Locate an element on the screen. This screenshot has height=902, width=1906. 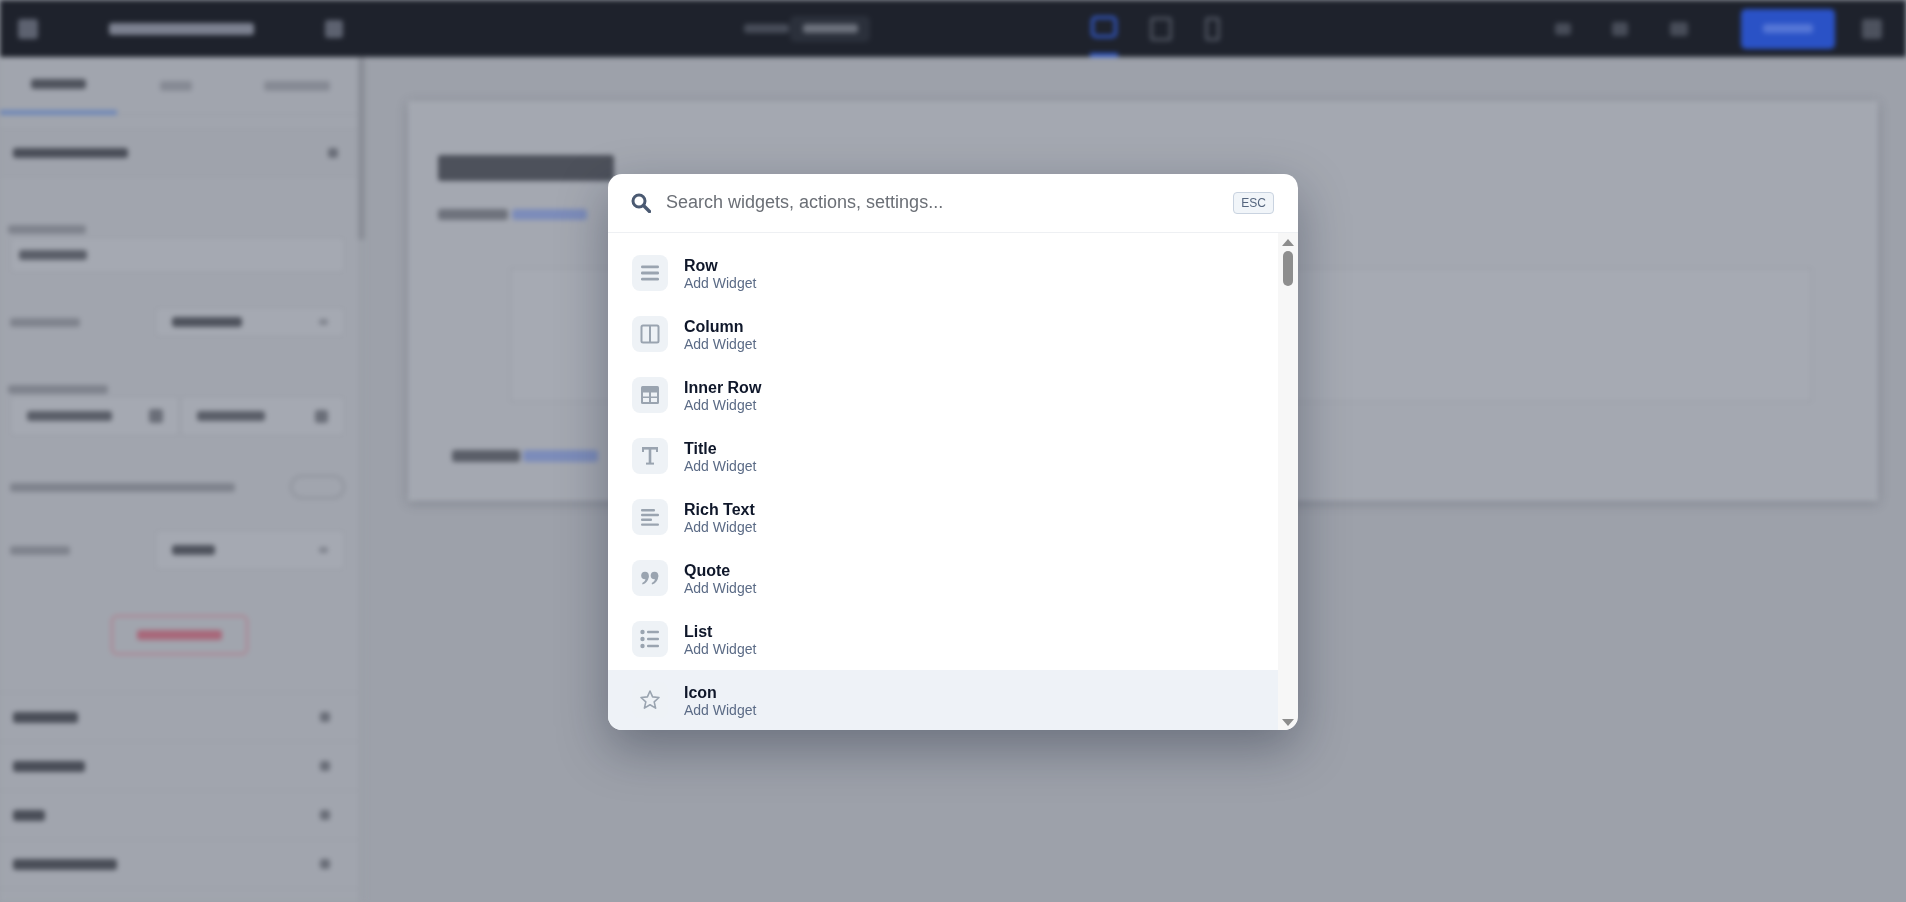
widget-option: Row Add Widget is located at coordinates (943, 273).